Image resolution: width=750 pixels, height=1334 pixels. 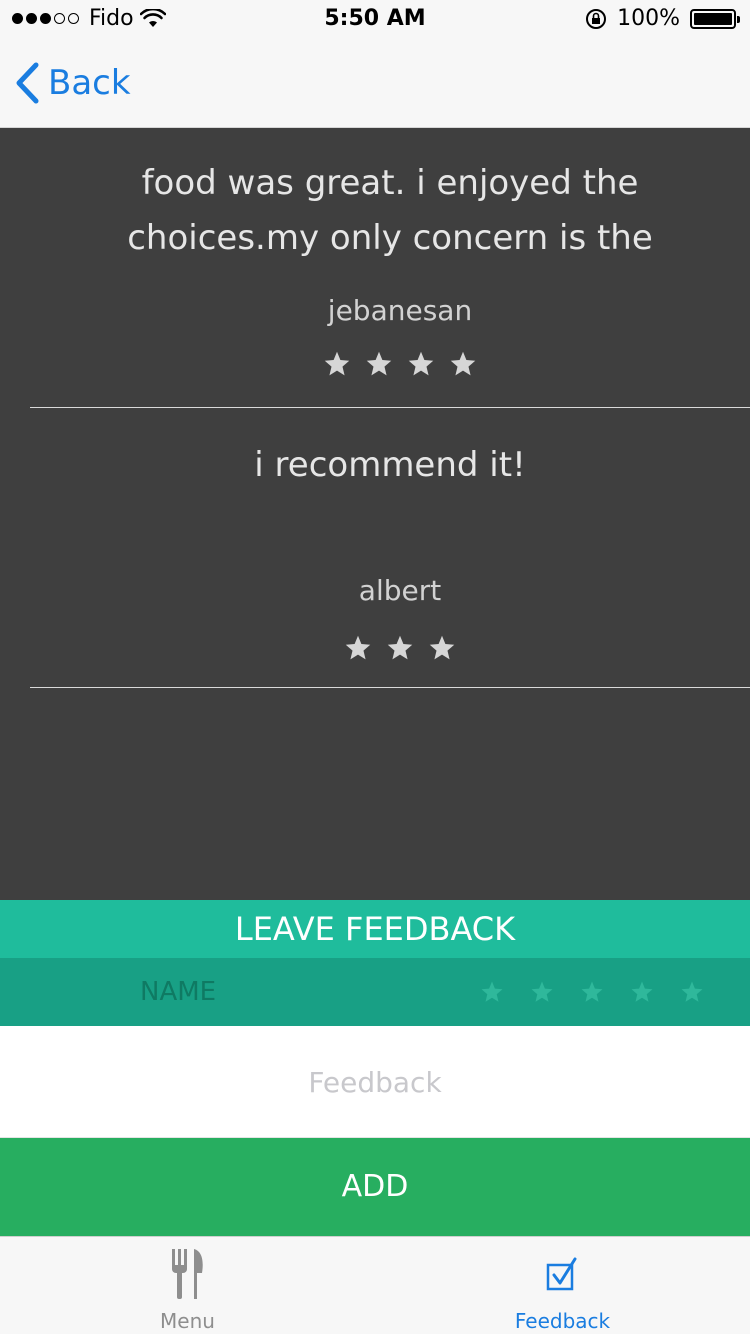 I want to click on review-author: jebanesan, so click(x=400, y=310).